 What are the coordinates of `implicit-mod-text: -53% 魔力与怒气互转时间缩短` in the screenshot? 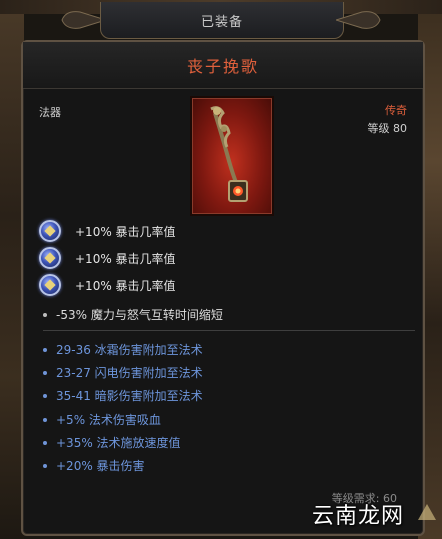 It's located at (139, 315).